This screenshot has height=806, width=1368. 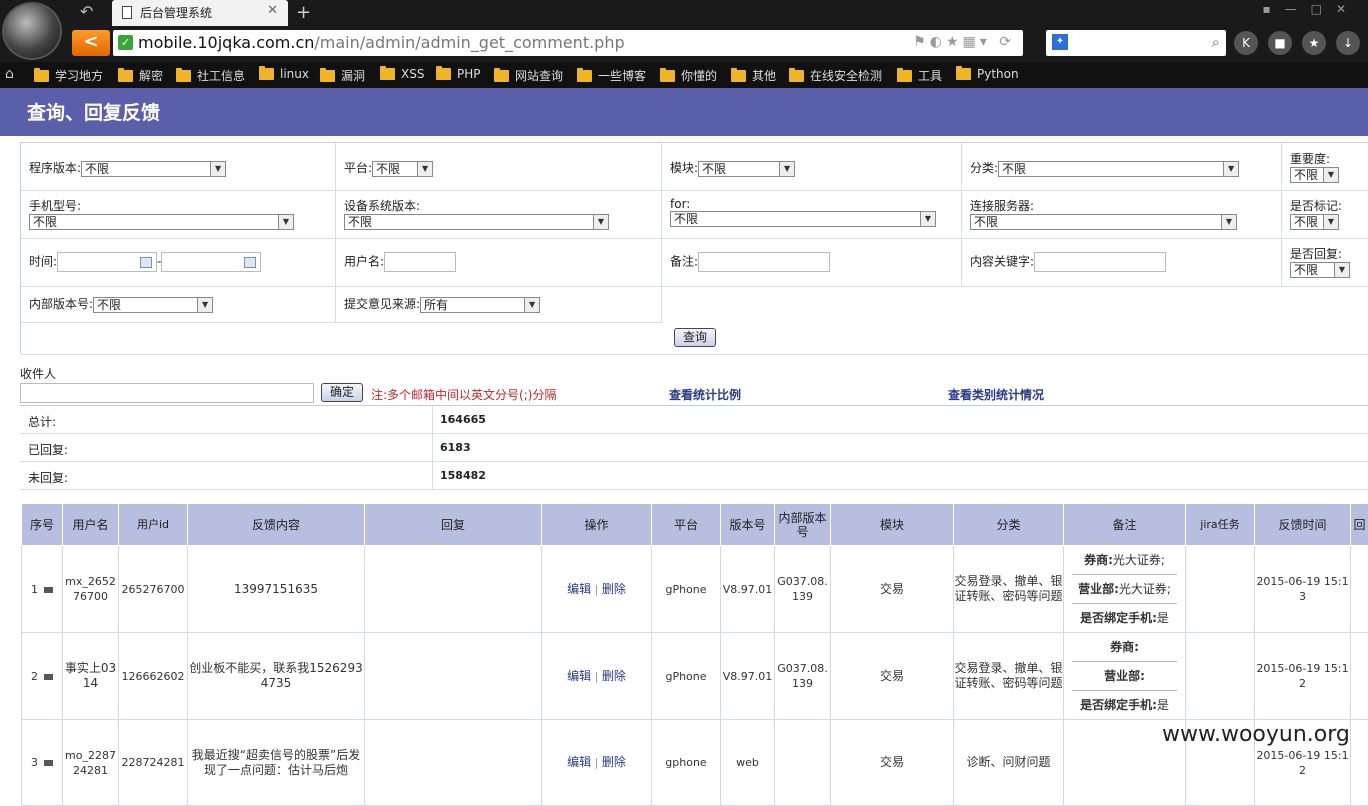 What do you see at coordinates (1314, 222) in the screenshot?
I see `marked-select: 不限` at bounding box center [1314, 222].